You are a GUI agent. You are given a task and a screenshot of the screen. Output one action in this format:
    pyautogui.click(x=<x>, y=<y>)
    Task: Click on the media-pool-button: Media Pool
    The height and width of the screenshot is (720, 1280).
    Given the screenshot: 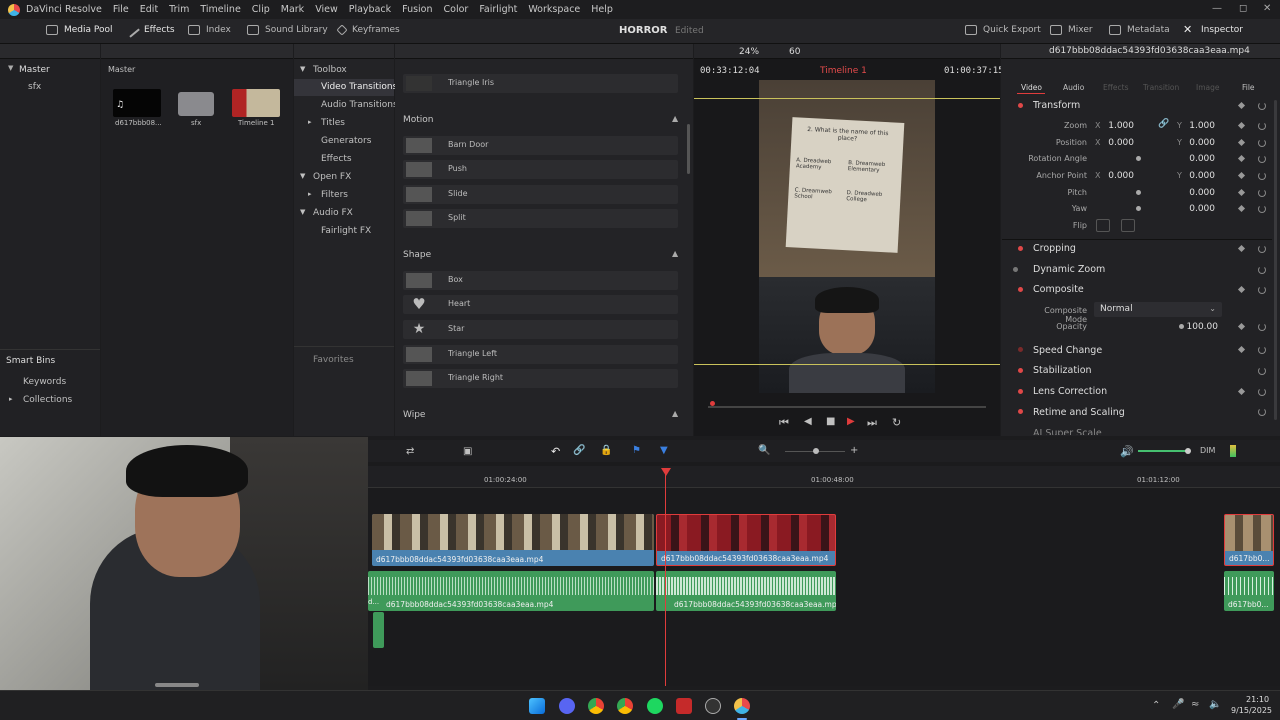 What is the action you would take?
    pyautogui.click(x=79, y=30)
    